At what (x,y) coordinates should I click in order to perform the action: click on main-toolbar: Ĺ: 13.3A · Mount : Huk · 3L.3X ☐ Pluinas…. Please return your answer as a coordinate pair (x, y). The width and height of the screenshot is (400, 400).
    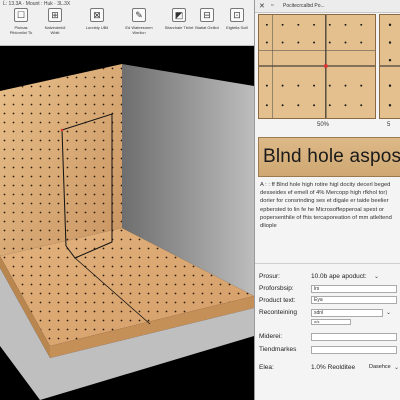
    Looking at the image, I should click on (127, 23).